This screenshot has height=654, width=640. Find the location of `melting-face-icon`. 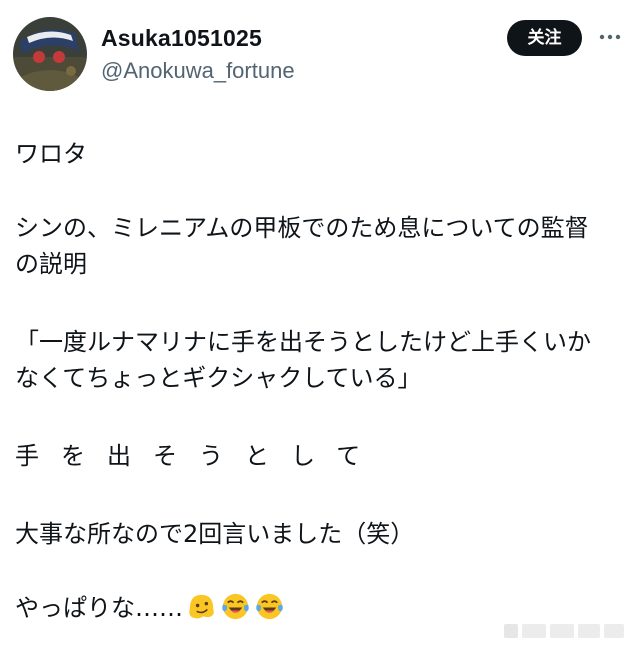

melting-face-icon is located at coordinates (201, 606).